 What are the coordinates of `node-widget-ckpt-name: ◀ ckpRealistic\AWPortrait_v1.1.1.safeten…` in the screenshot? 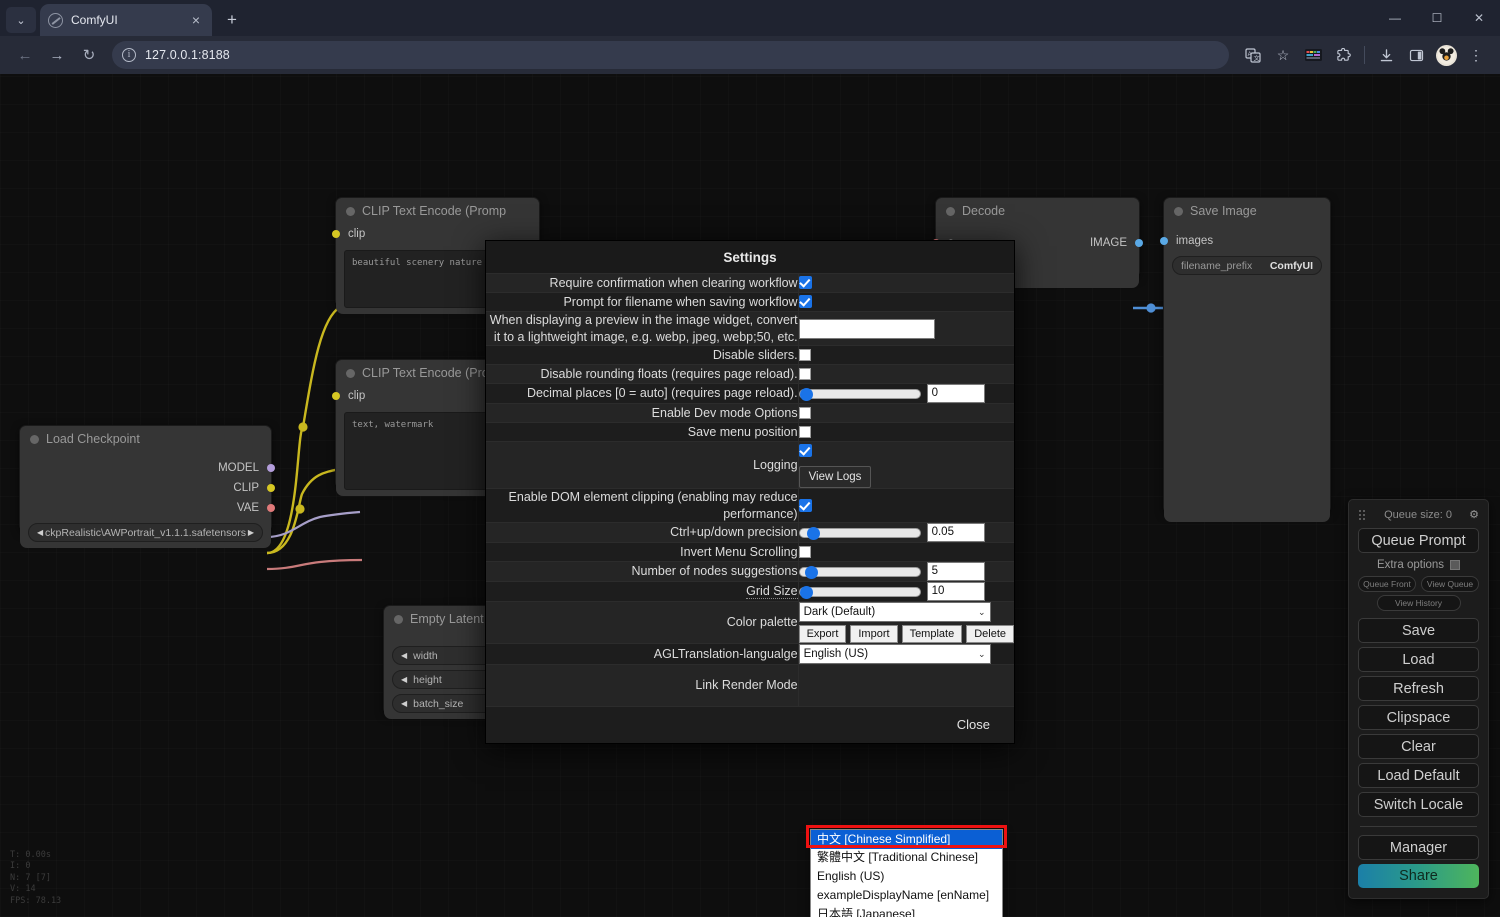 It's located at (145, 532).